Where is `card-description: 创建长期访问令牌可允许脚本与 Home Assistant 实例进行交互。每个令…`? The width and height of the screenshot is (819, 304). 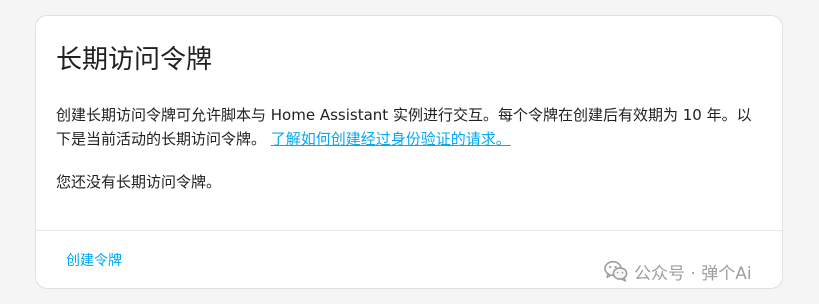
card-description: 创建长期访问令牌可允许脚本与 Home Assistant 实例进行交互。每个令… is located at coordinates (406, 127).